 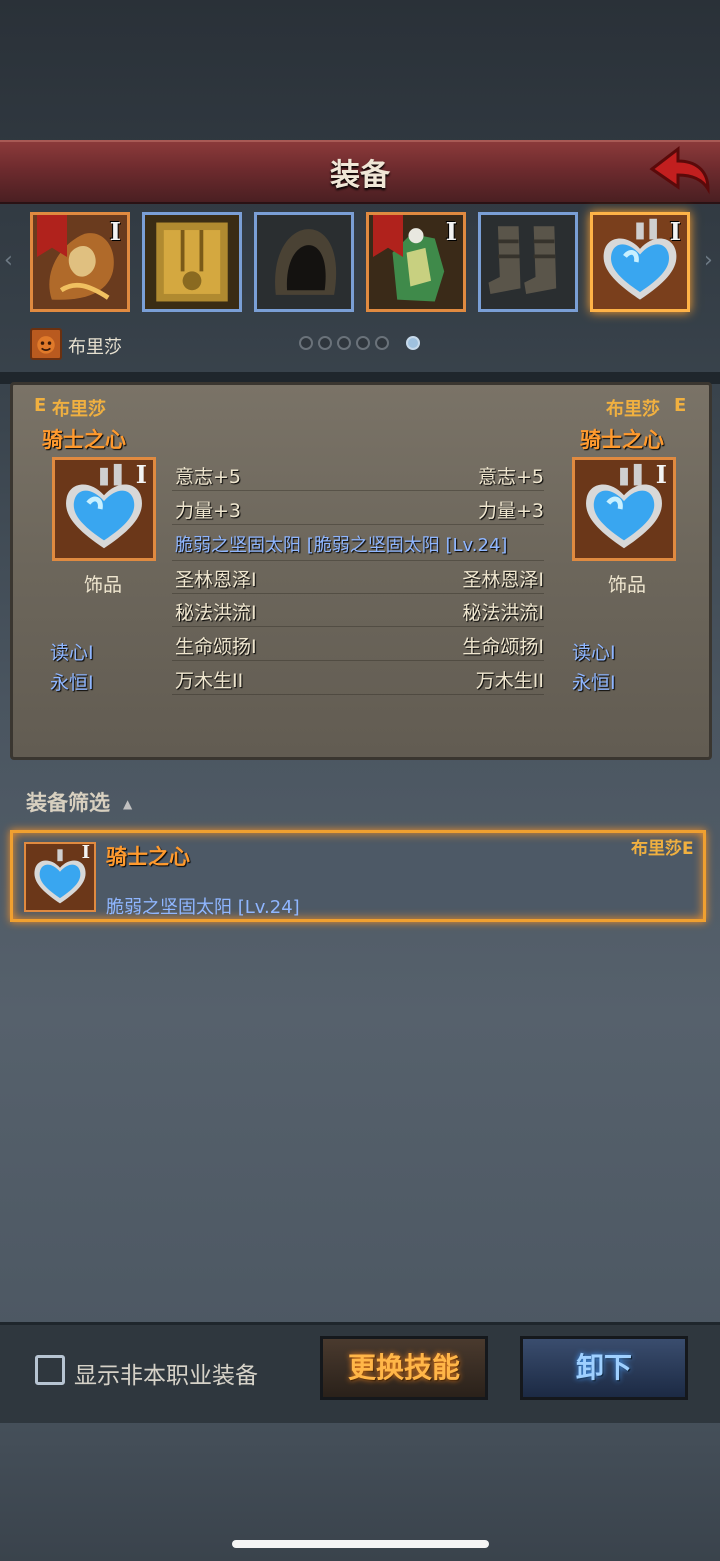 What do you see at coordinates (104, 509) in the screenshot?
I see `left-item-icon-box: I` at bounding box center [104, 509].